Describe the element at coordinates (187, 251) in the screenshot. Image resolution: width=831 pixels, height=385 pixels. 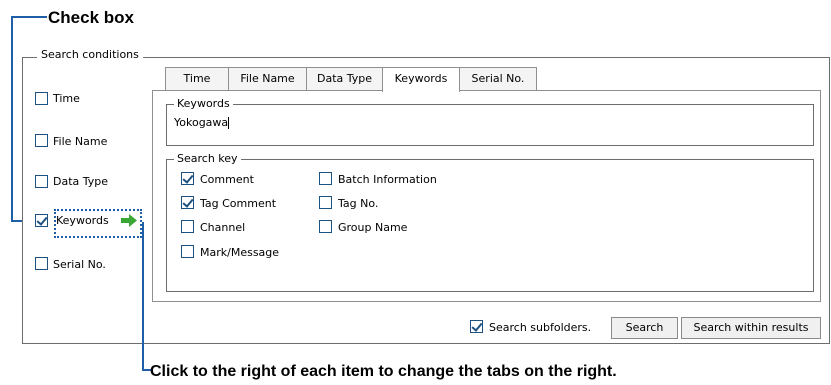
I see `mark-message-checkbox` at that location.